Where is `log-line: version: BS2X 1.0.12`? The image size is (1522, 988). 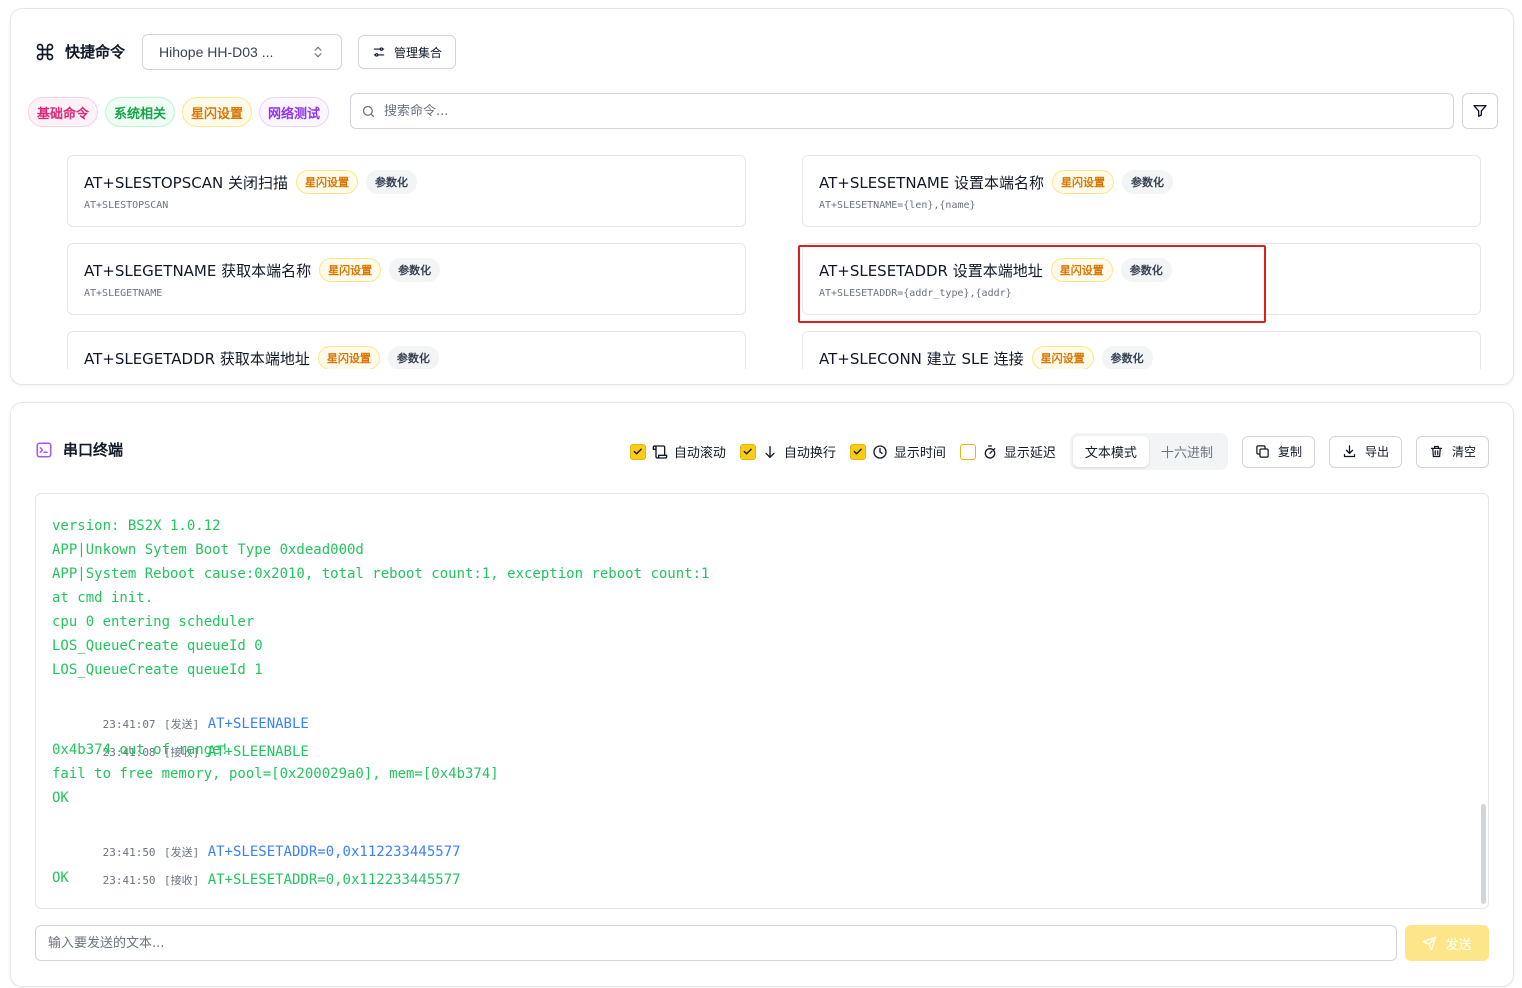 log-line: version: BS2X 1.0.12 is located at coordinates (136, 526).